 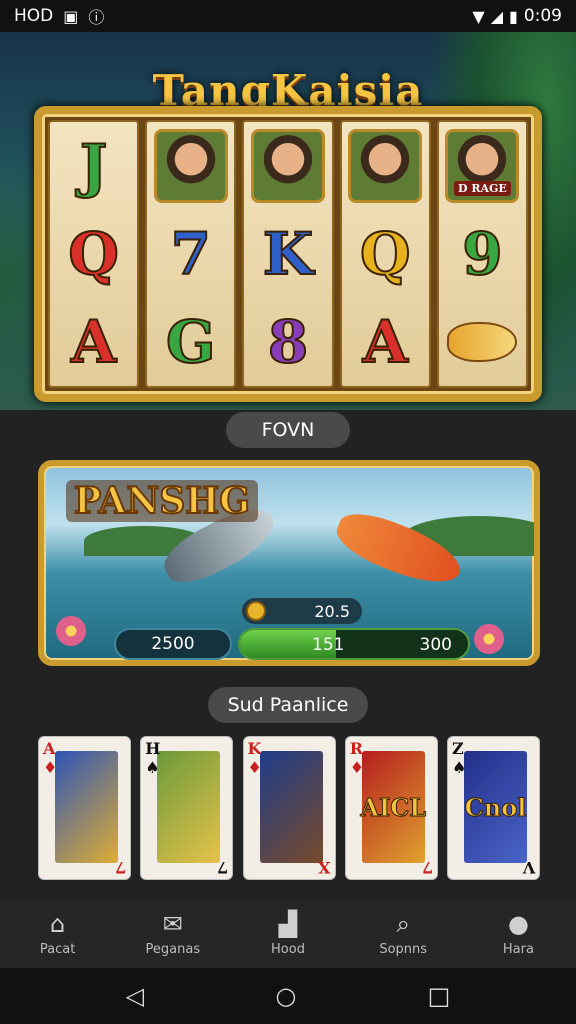 What do you see at coordinates (288, 949) in the screenshot?
I see `nav-label: Hood` at bounding box center [288, 949].